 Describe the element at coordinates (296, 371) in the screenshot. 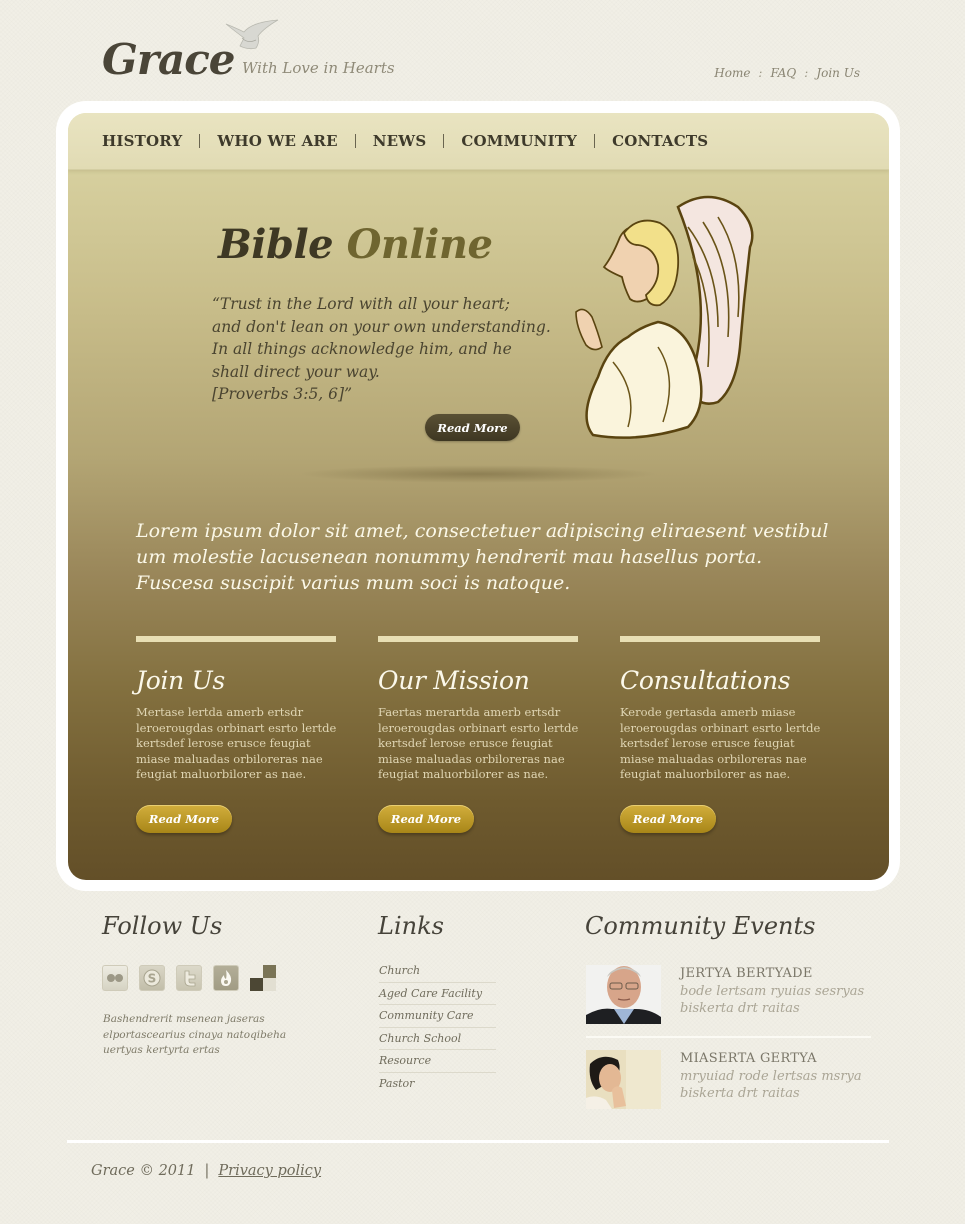

I see `quote-line: shall direct your way.` at that location.